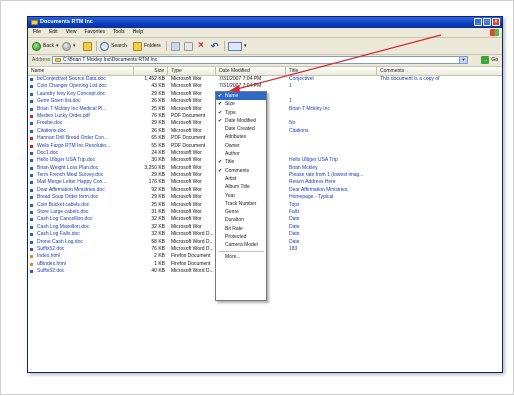 This screenshot has height=396, width=514. I want to click on cell-size: 32 KB, so click(158, 226).